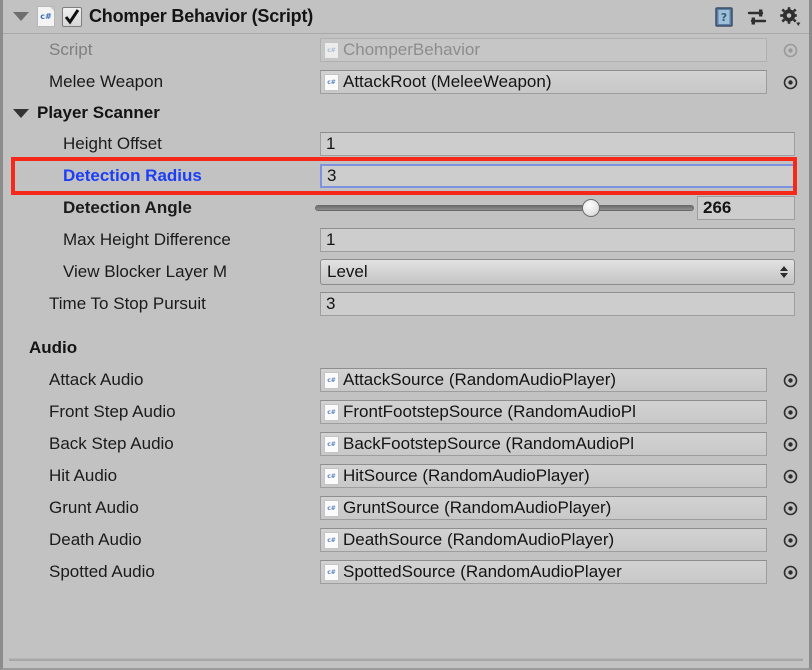 Image resolution: width=812 pixels, height=670 pixels. What do you see at coordinates (21, 113) in the screenshot?
I see `player-scanner-foldout-arrow-icon` at bounding box center [21, 113].